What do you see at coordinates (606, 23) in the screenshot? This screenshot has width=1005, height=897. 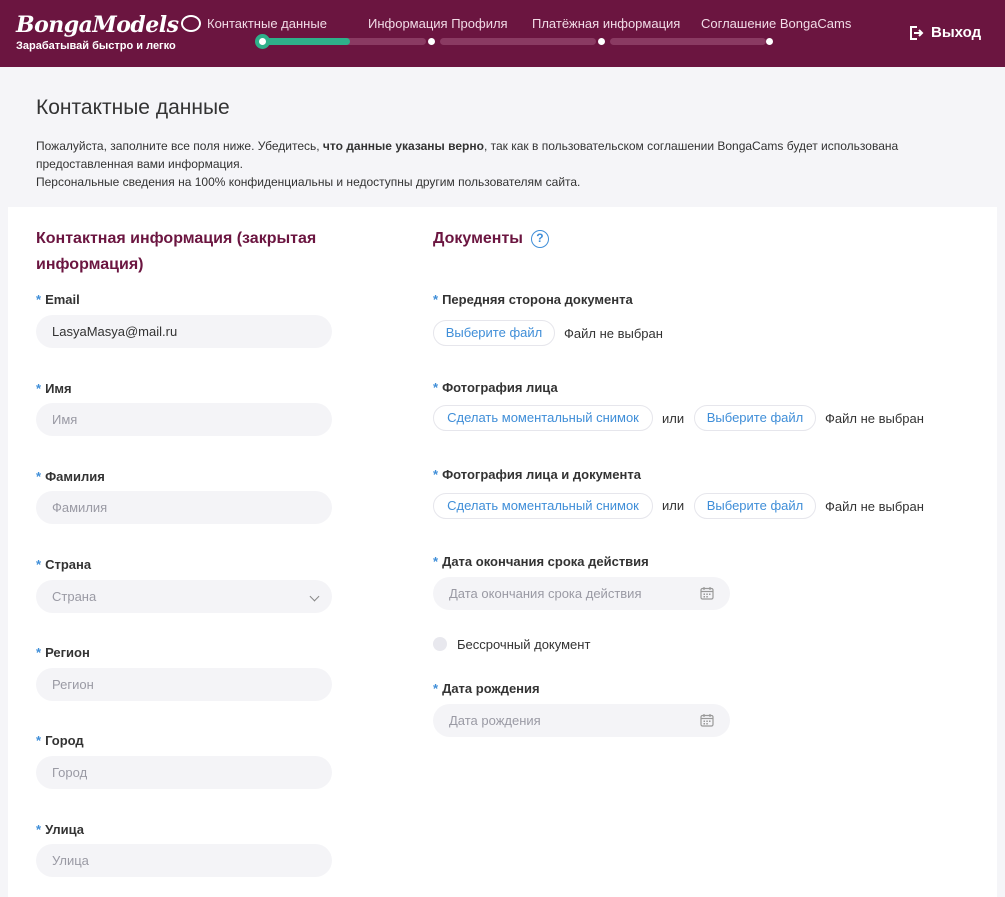 I see `step-payment-info: Платёжная информация` at bounding box center [606, 23].